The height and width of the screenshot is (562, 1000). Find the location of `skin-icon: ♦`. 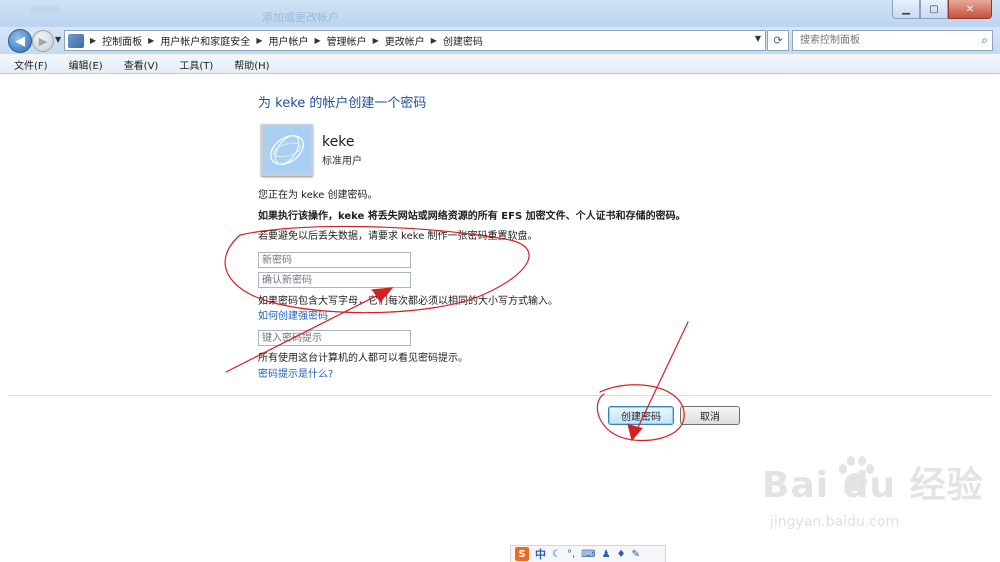

skin-icon: ♦ is located at coordinates (621, 554).